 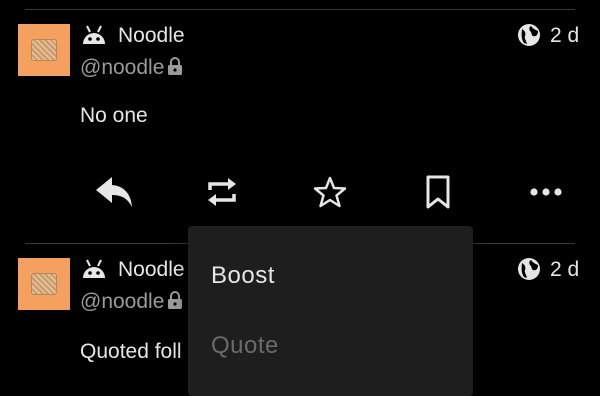 I want to click on bookmark-icon, so click(x=438, y=192).